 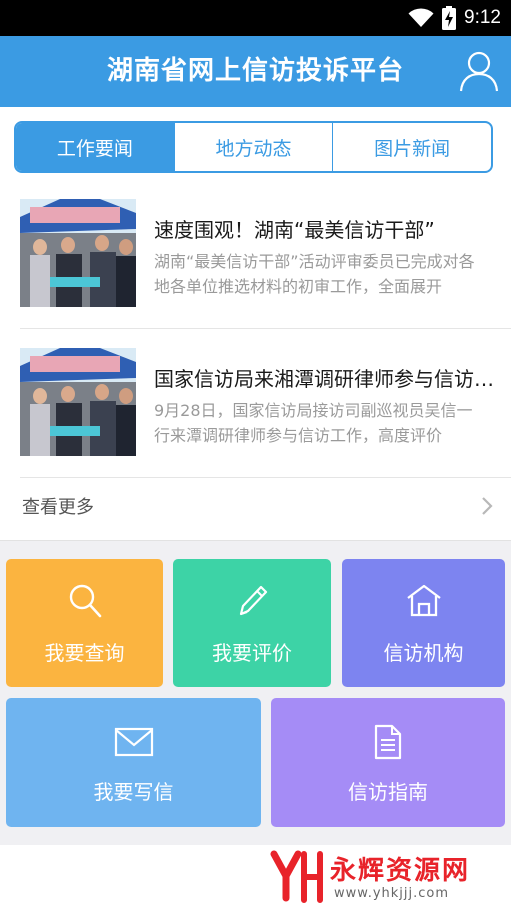 I want to click on pen-icon, so click(x=253, y=600).